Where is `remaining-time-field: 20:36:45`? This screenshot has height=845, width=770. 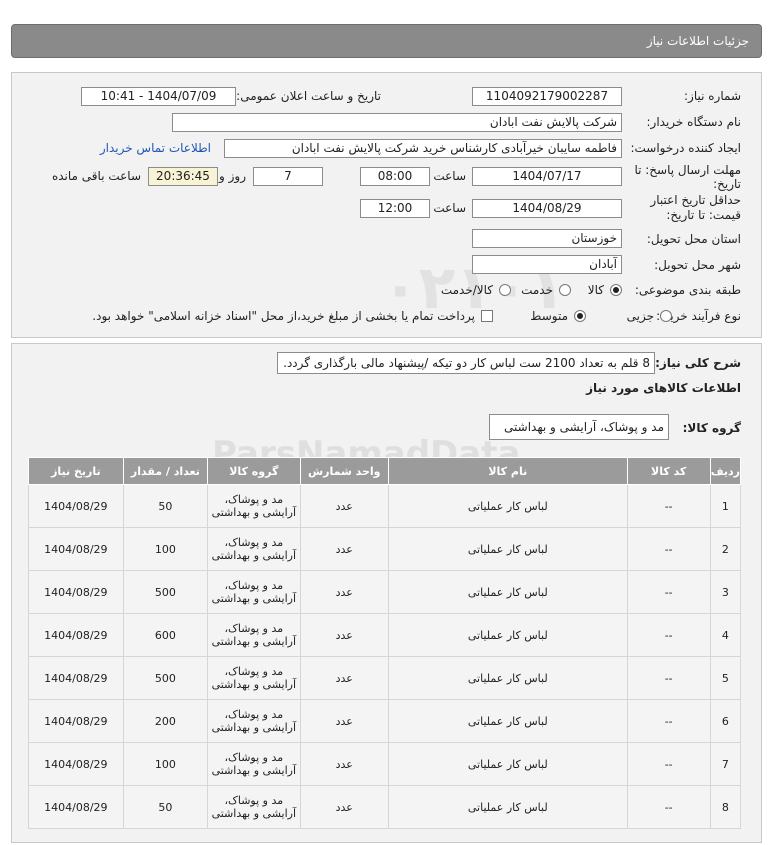 remaining-time-field: 20:36:45 is located at coordinates (183, 176).